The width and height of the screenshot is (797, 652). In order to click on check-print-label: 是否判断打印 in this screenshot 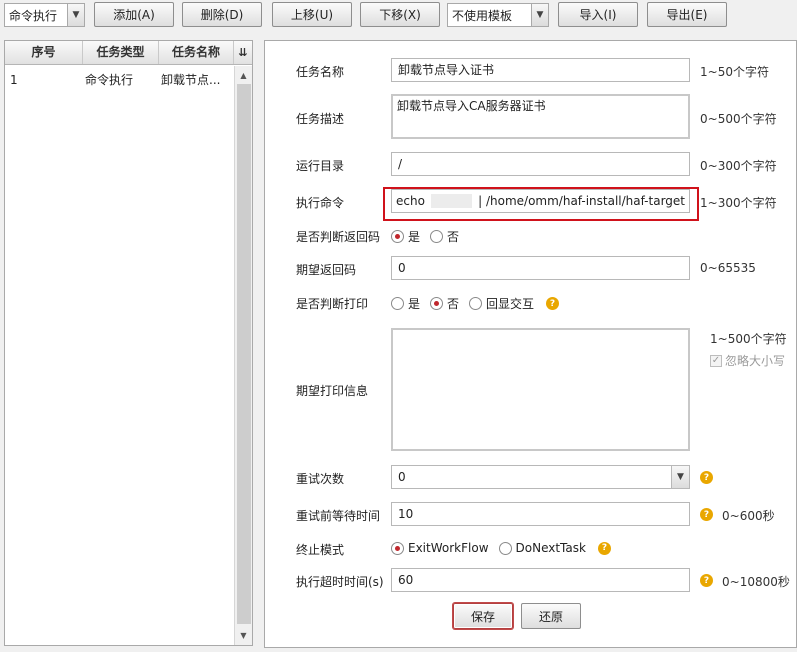, I will do `click(332, 304)`.